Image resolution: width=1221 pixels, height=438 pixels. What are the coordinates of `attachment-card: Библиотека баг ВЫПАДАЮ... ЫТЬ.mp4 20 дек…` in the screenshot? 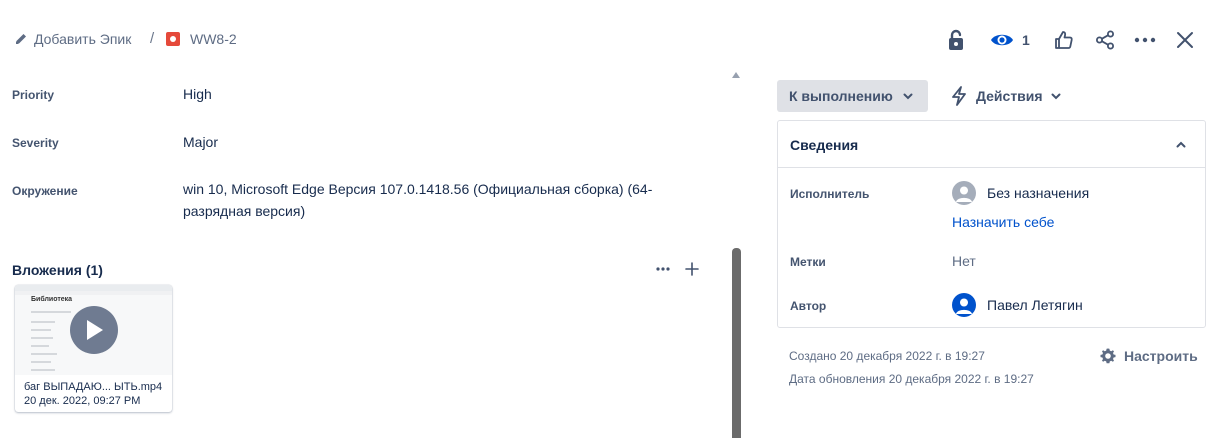 It's located at (93, 348).